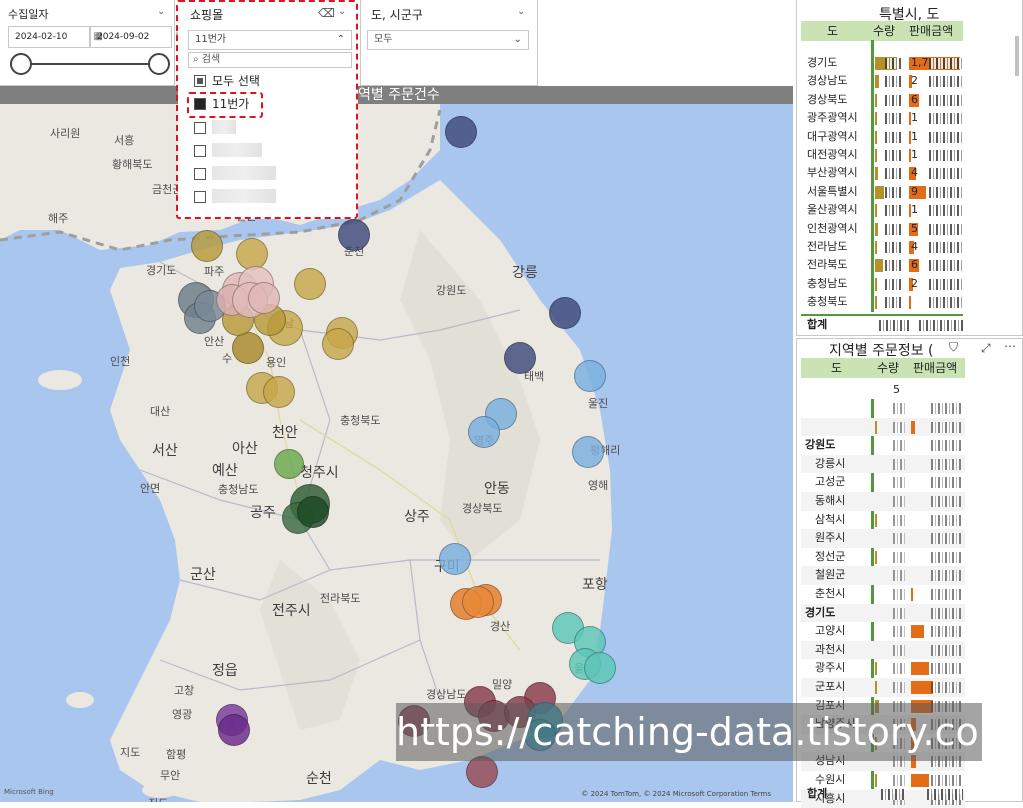  Describe the element at coordinates (882, 210) in the screenshot. I see `table-row: 울산광역시 1` at that location.